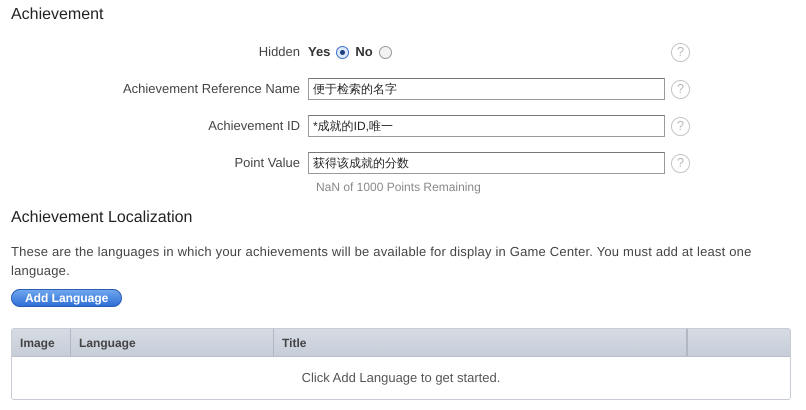 This screenshot has height=410, width=806. What do you see at coordinates (279, 52) in the screenshot?
I see `field-label: Hidden` at bounding box center [279, 52].